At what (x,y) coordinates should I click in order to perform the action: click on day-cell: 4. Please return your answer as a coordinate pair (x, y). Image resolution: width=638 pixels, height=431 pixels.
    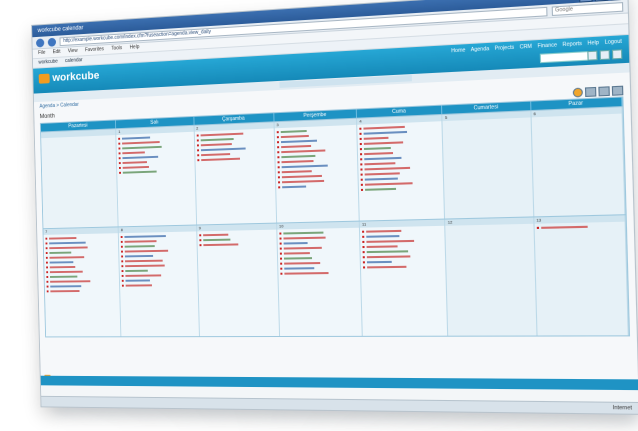
    Looking at the image, I should click on (401, 168).